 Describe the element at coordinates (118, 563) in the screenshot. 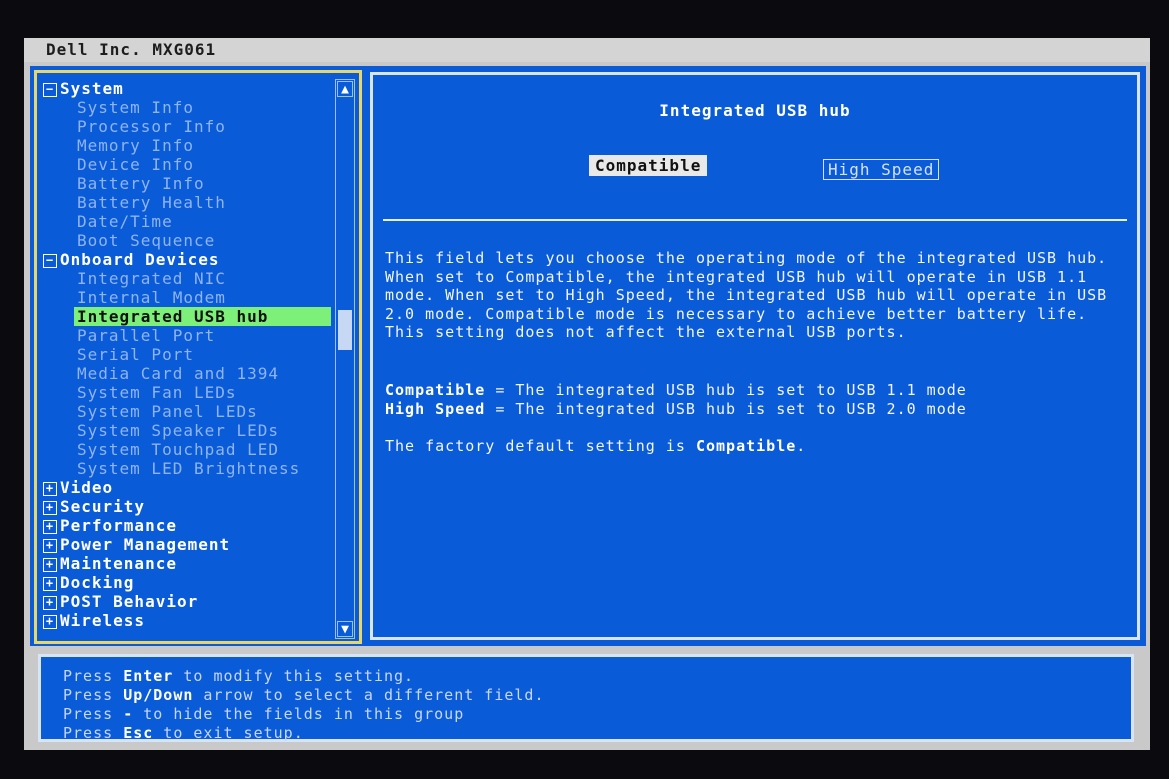

I see `tree-item-label: Maintenance` at that location.